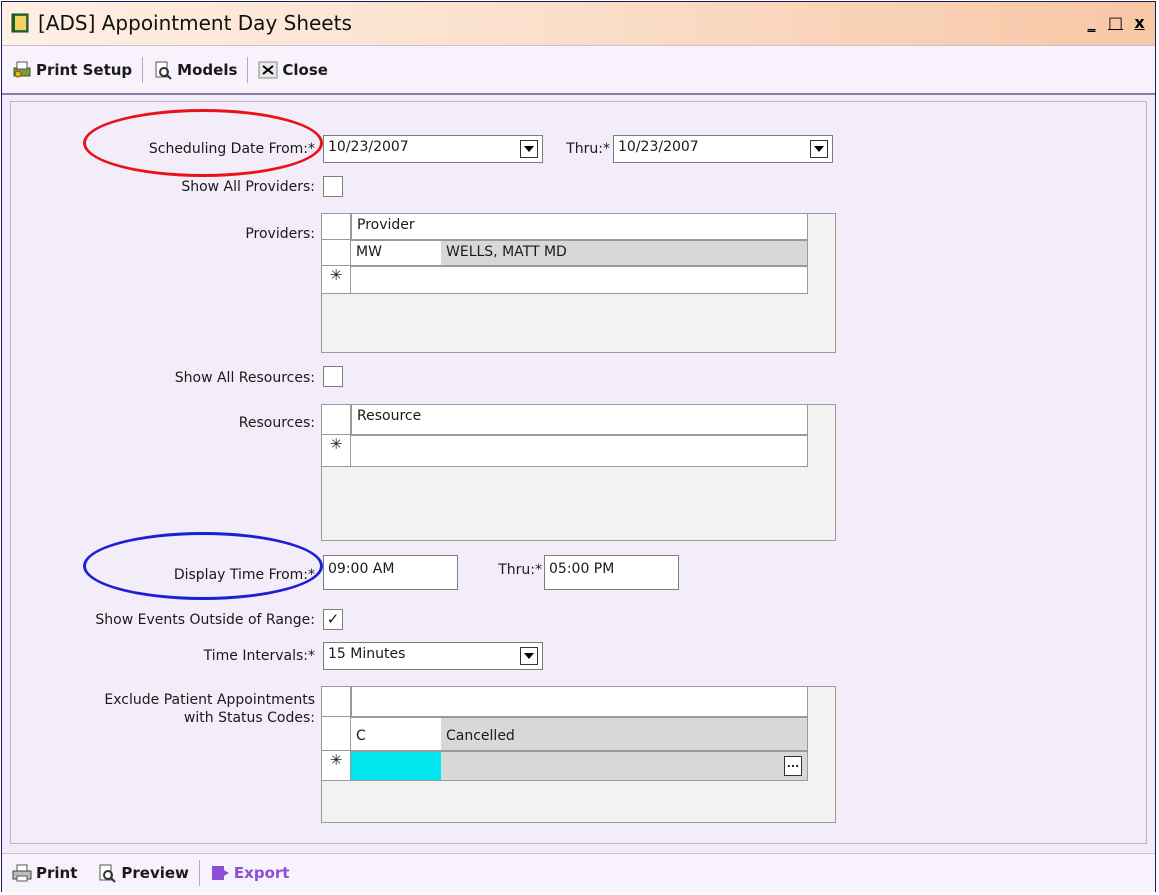  What do you see at coordinates (333, 186) in the screenshot?
I see `show-all-providers-checkbox` at bounding box center [333, 186].